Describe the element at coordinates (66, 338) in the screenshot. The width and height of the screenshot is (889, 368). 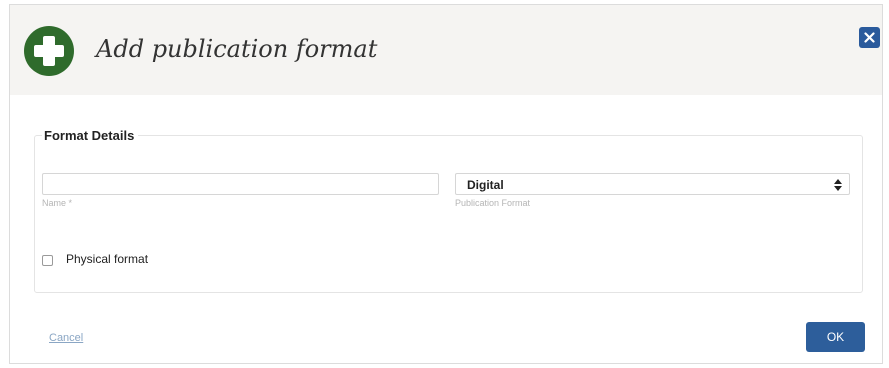
I see `cancel-link: Cancel` at that location.